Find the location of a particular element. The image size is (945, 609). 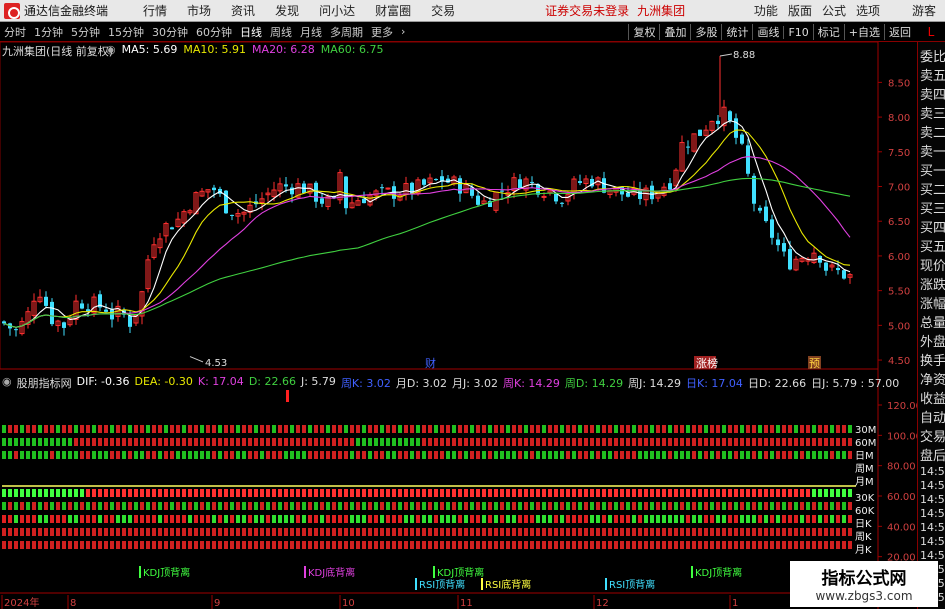

period-60min: 60分钟 is located at coordinates (214, 32).